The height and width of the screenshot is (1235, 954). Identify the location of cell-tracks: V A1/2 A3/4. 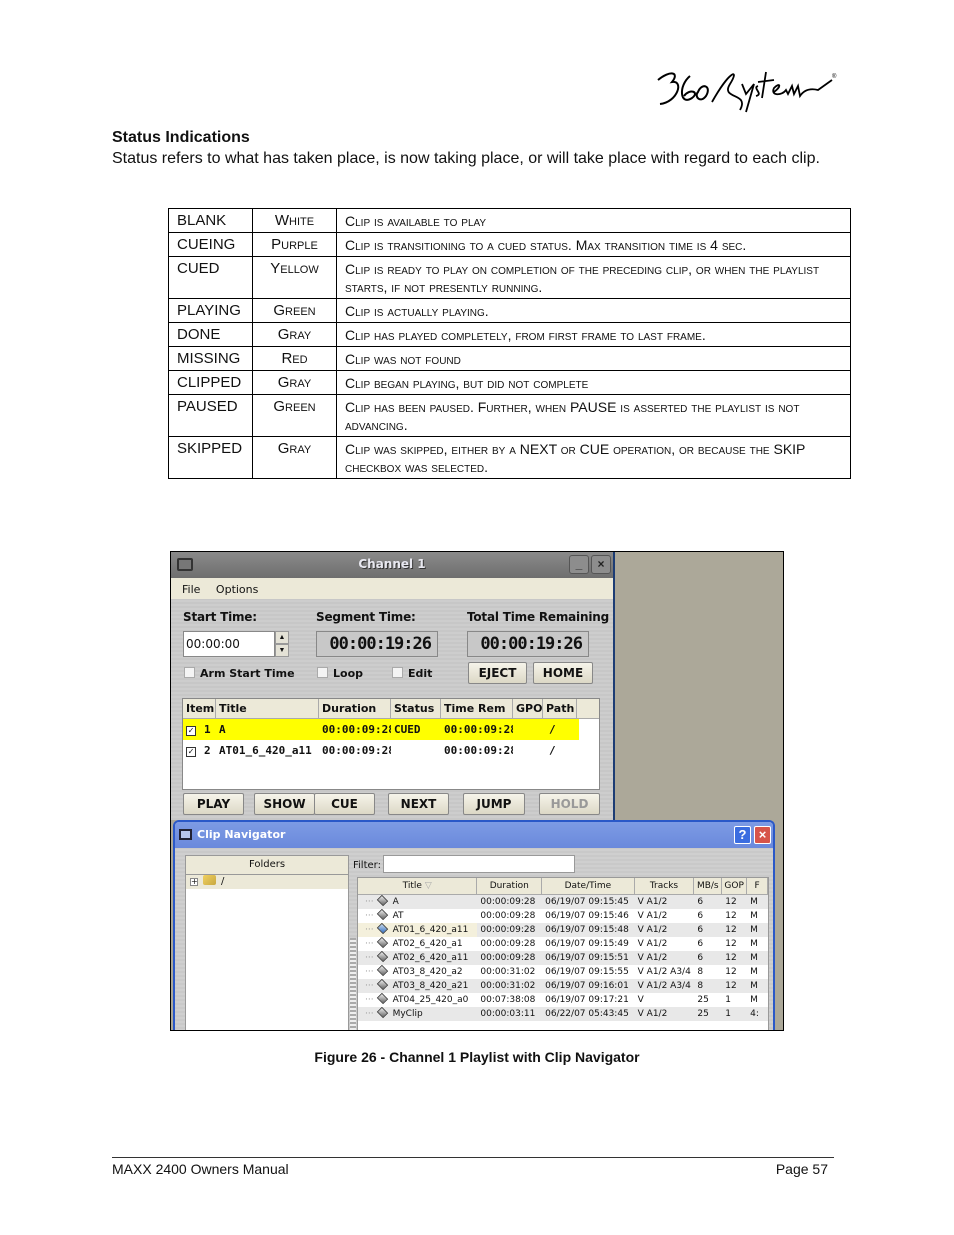
(664, 972).